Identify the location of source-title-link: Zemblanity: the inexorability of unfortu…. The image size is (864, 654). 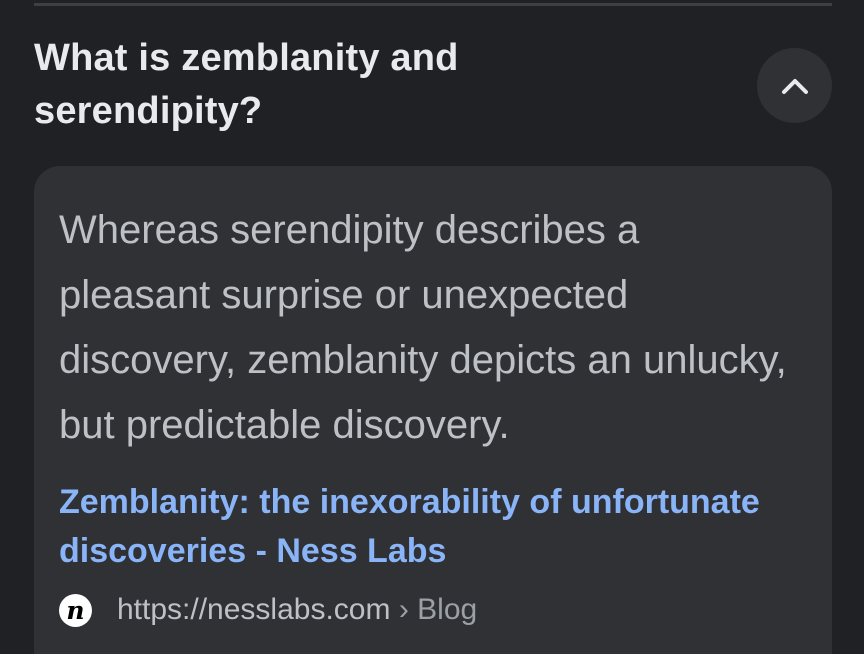
(429, 527).